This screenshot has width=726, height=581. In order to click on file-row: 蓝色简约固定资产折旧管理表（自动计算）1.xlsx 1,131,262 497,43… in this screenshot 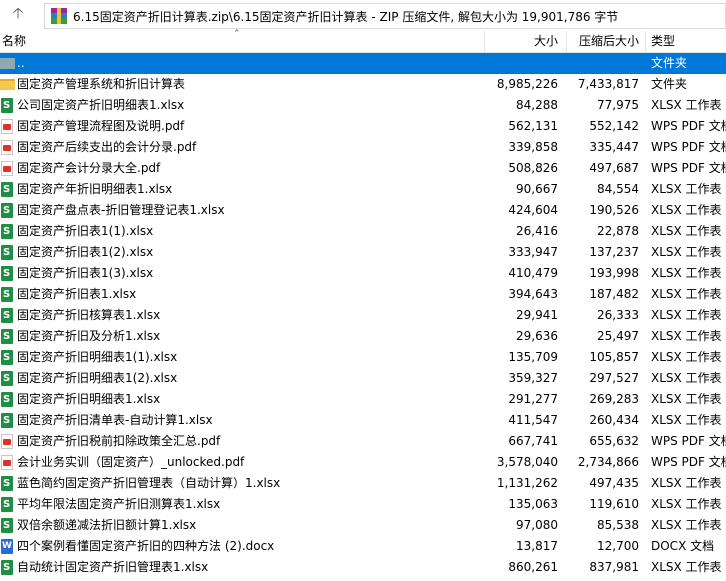, I will do `click(363, 483)`.